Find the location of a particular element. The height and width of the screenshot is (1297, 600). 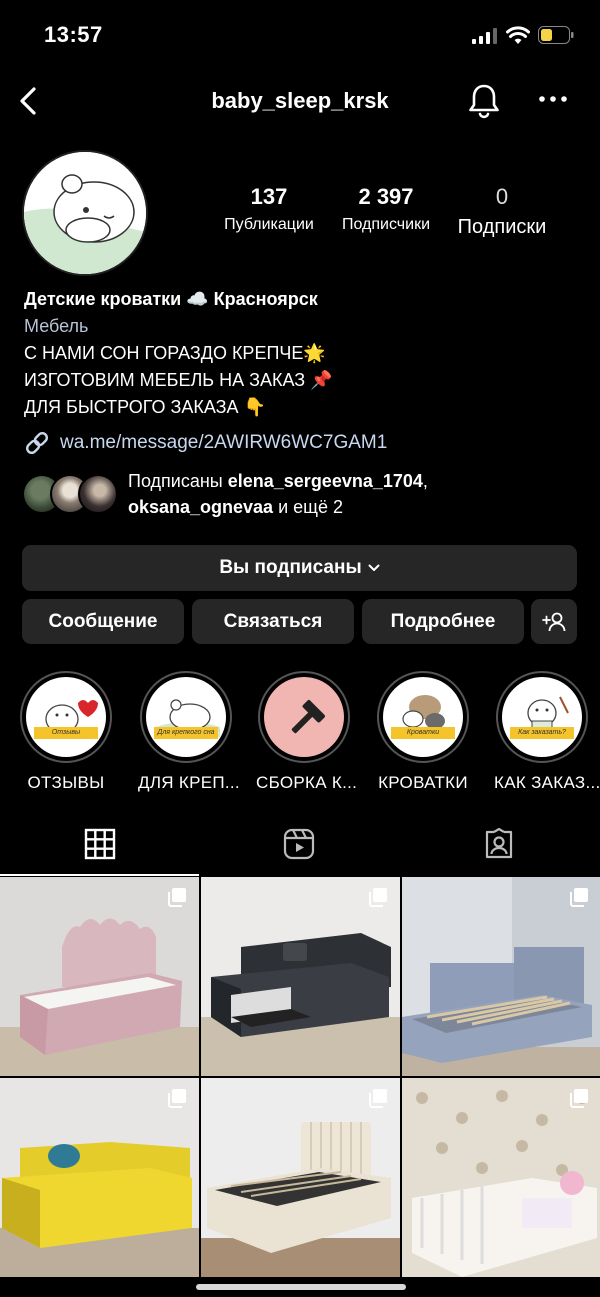

battery-icon is located at coordinates (556, 35).